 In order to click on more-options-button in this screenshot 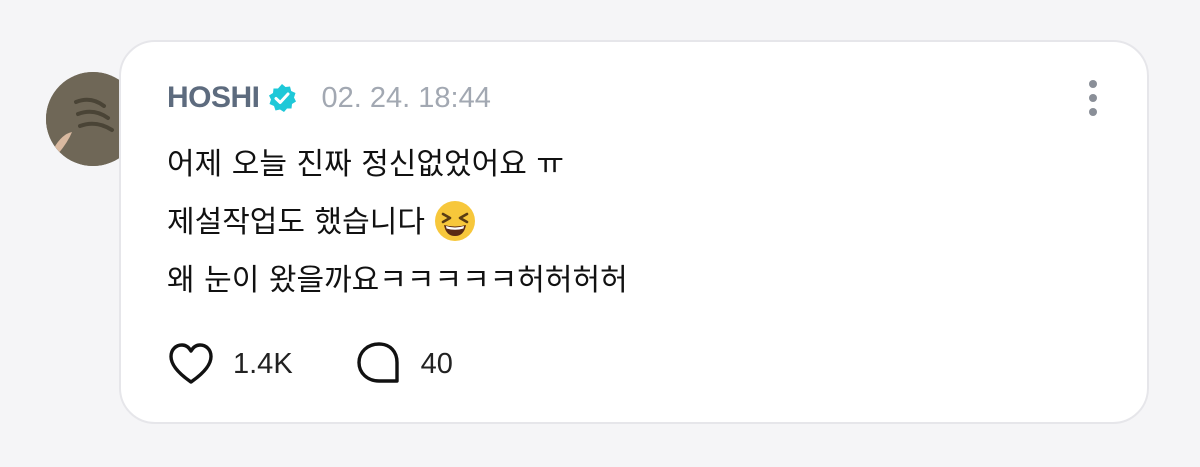, I will do `click(1093, 98)`.